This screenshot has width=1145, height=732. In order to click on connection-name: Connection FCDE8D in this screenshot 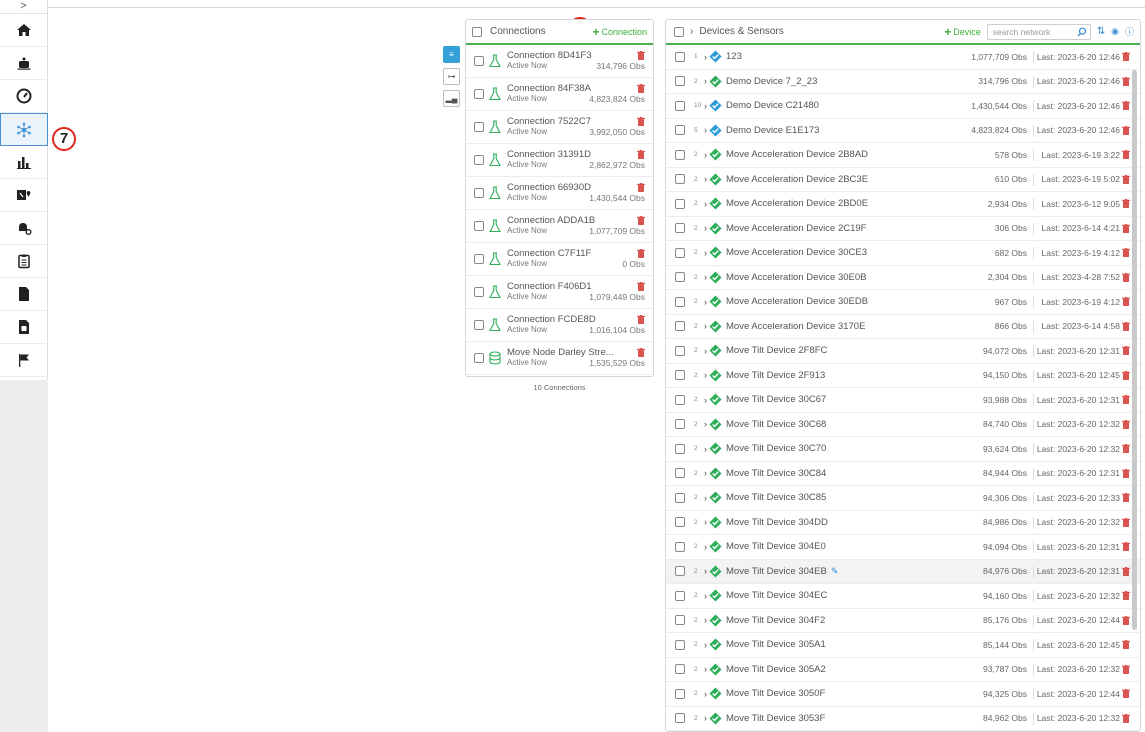, I will do `click(551, 320)`.